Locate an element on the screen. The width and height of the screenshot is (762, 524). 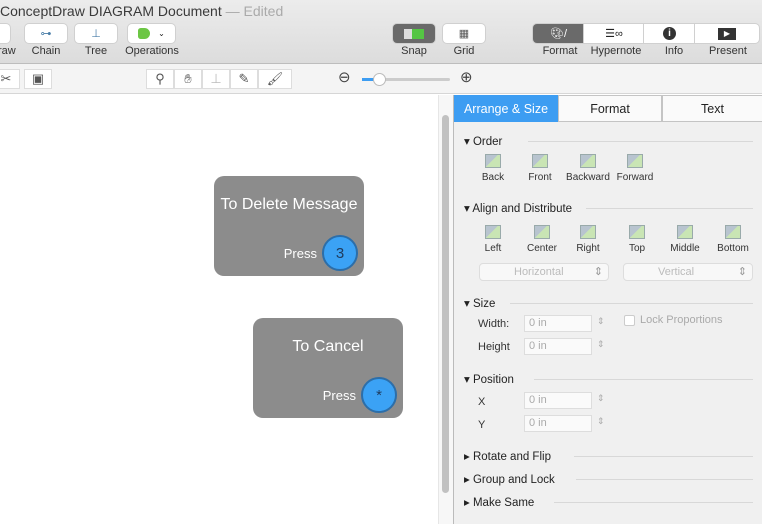
format-painter-tool: 🖌︎ is located at coordinates (275, 79).